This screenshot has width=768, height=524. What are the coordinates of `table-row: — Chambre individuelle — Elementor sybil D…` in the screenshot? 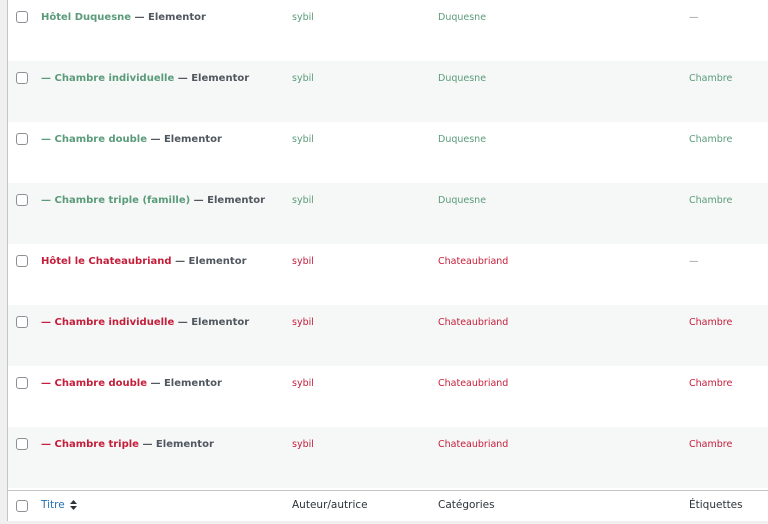 It's located at (388, 91).